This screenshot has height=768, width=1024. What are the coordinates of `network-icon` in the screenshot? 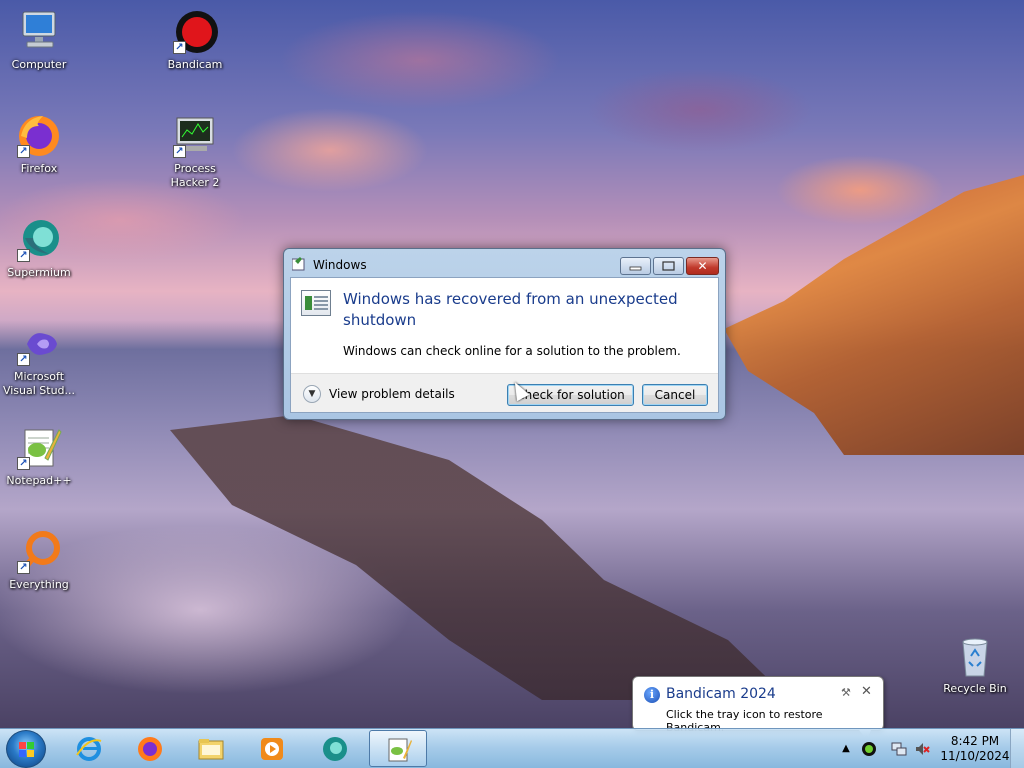 It's located at (899, 749).